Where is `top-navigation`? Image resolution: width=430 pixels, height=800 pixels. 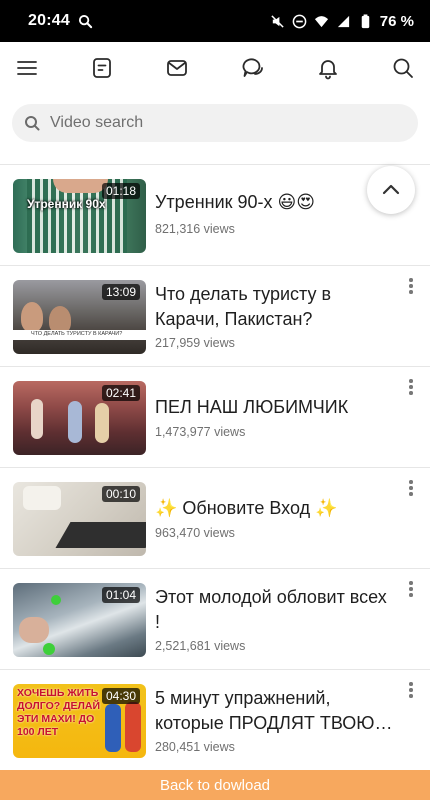
top-navigation is located at coordinates (215, 68).